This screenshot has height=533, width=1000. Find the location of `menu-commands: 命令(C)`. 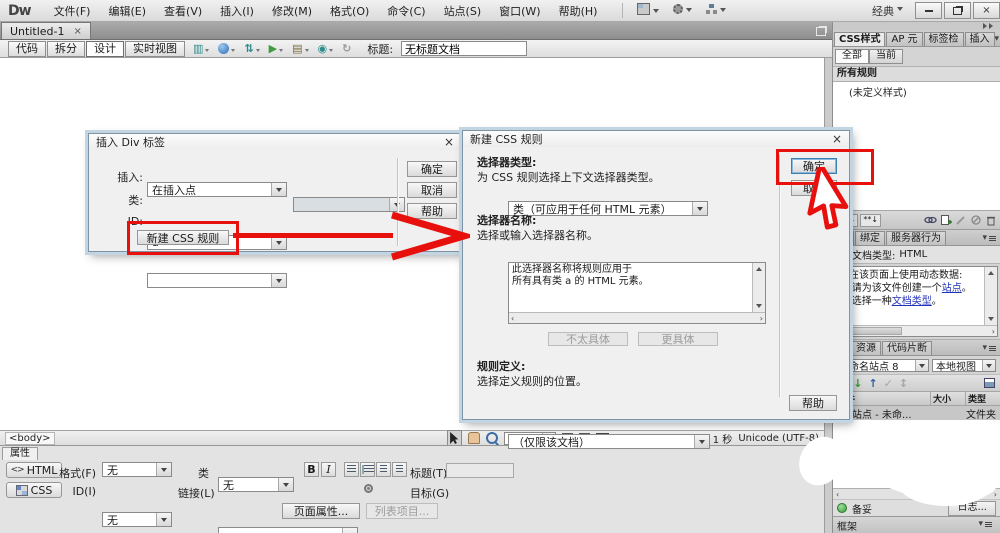

menu-commands: 命令(C) is located at coordinates (406, 11).